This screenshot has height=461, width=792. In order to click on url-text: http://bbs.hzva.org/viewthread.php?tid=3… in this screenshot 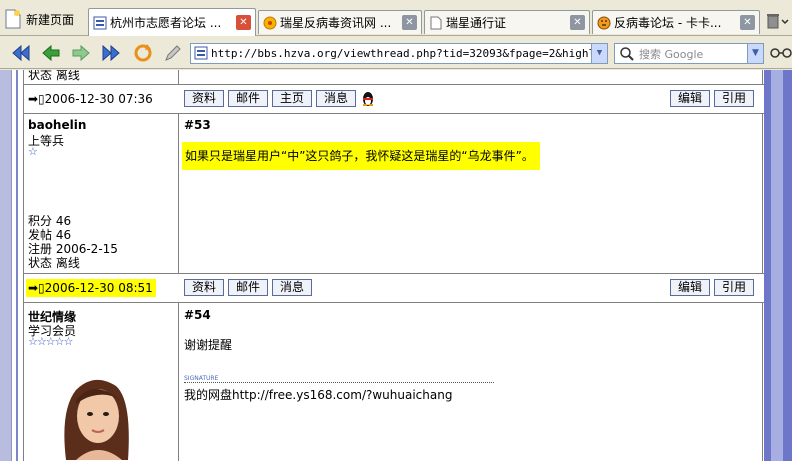, I will do `click(409, 53)`.